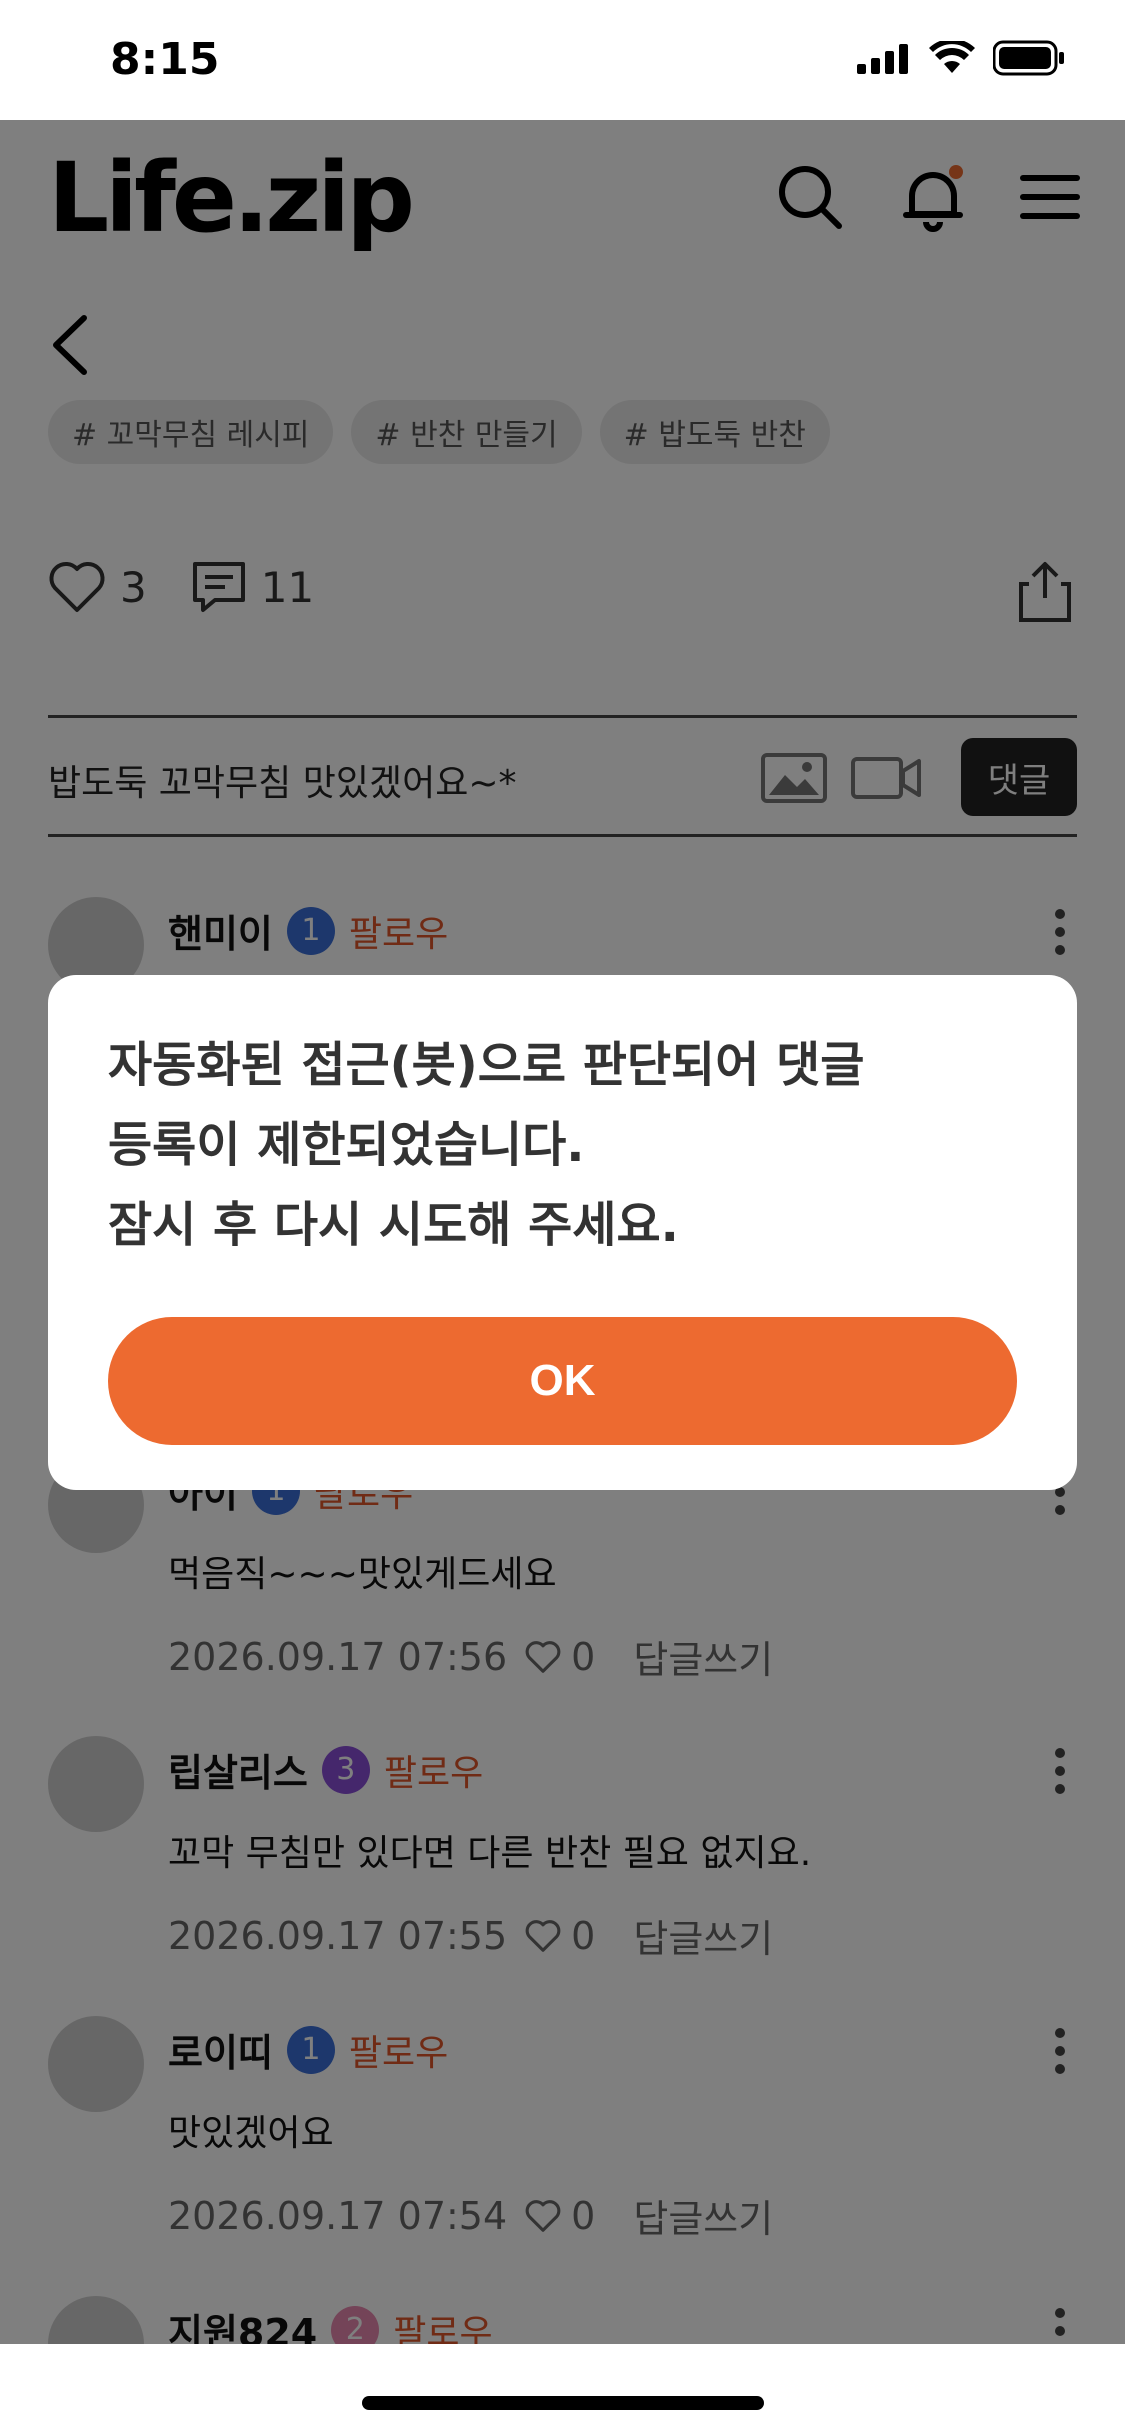  I want to click on battery-icon, so click(1028, 58).